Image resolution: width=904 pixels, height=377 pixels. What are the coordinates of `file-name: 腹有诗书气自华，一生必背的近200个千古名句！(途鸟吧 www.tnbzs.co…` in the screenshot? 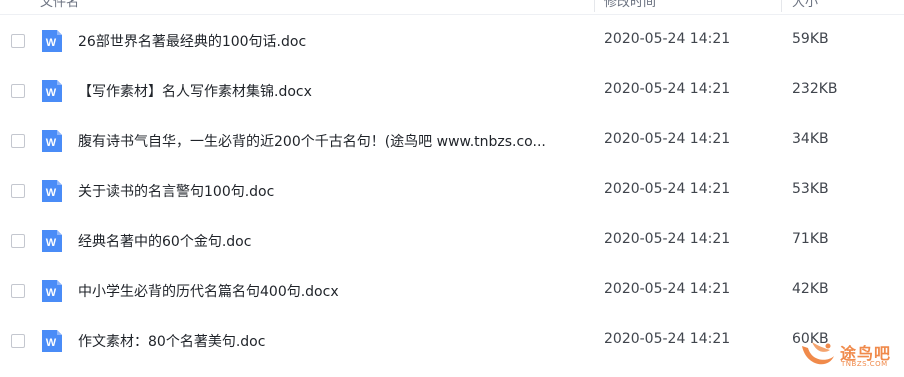 It's located at (330, 141).